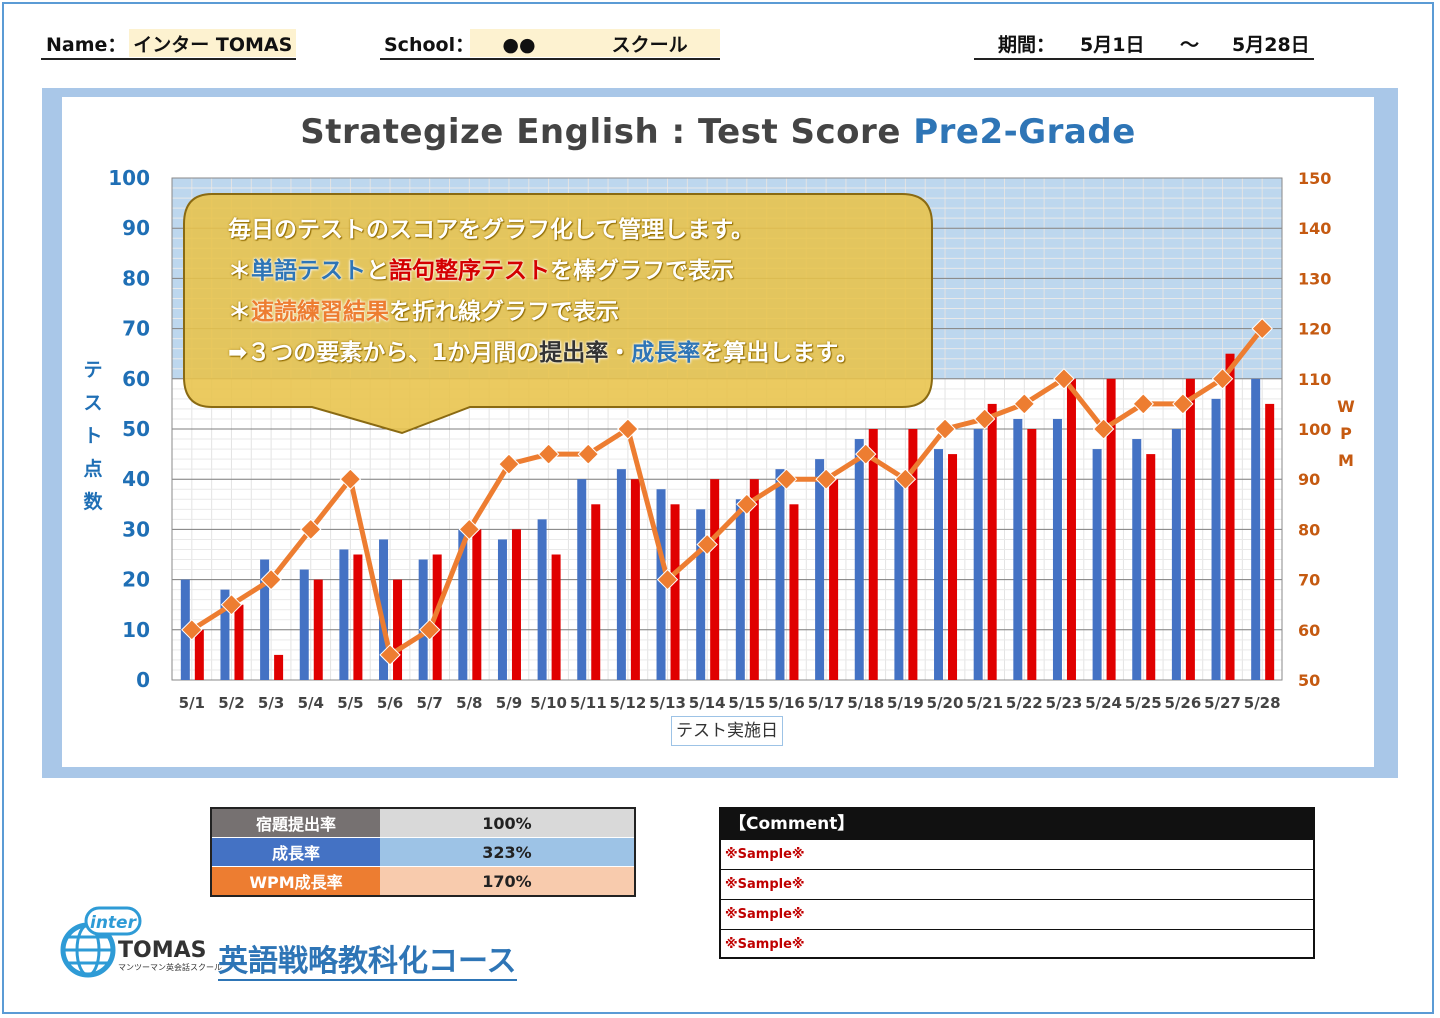  Describe the element at coordinates (1222, 703) in the screenshot. I see `x-tick-label: 5/27` at that location.